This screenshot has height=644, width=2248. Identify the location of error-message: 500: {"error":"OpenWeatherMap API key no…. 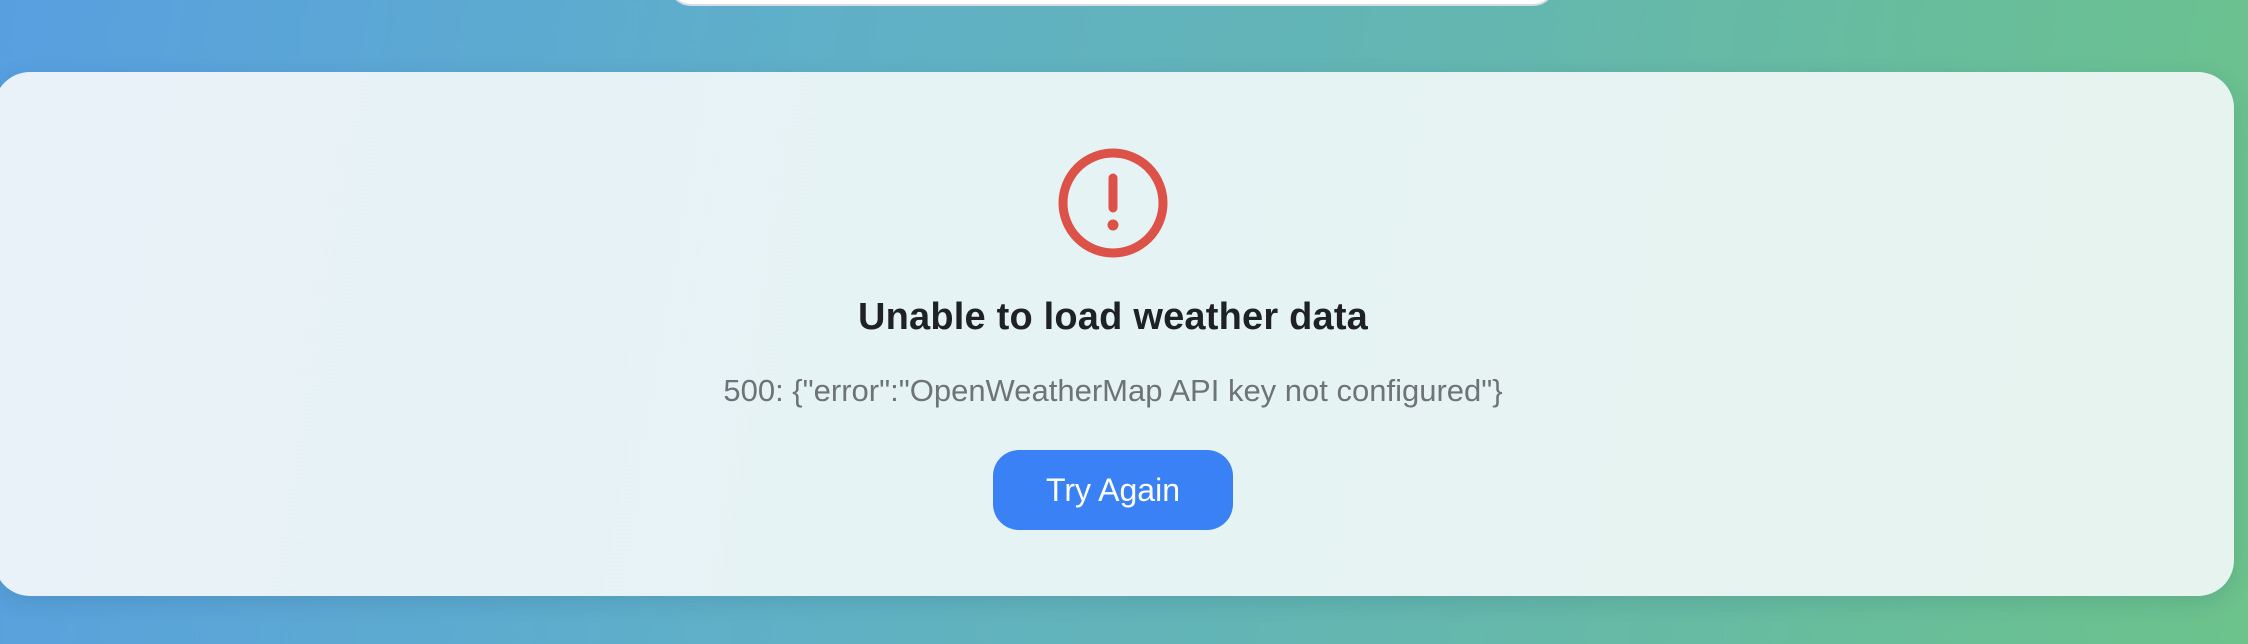
(1113, 390).